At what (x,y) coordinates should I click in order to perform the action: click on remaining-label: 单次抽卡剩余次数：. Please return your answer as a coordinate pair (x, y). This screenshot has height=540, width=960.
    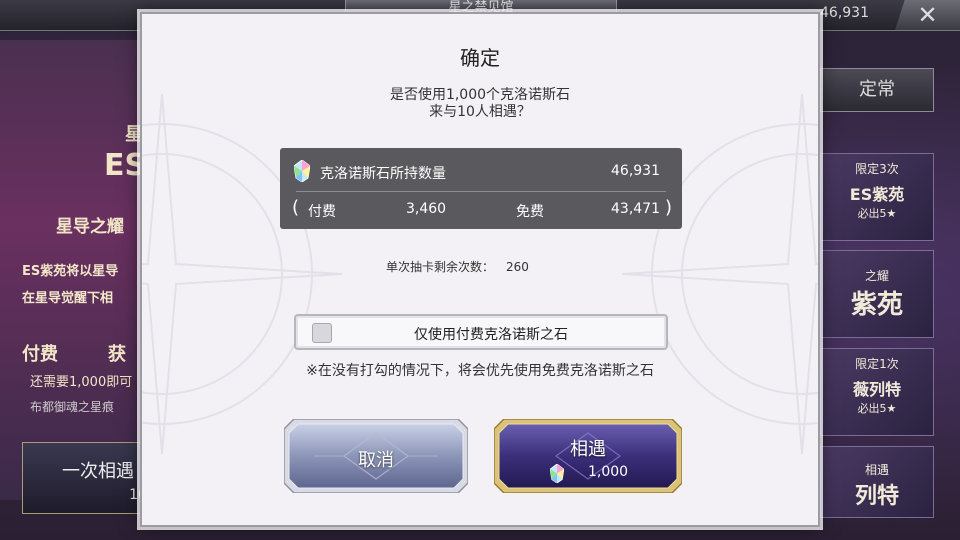
    Looking at the image, I should click on (440, 267).